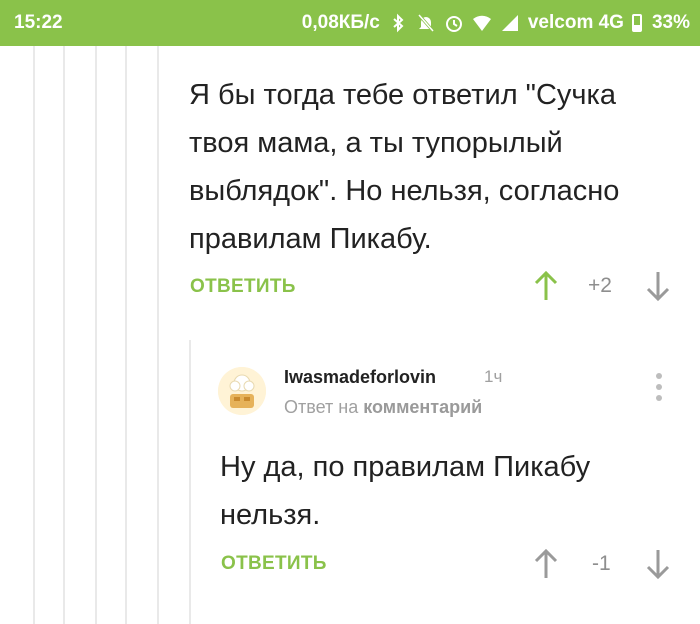 The image size is (700, 624). Describe the element at coordinates (509, 23) in the screenshot. I see `signal-icon` at that location.